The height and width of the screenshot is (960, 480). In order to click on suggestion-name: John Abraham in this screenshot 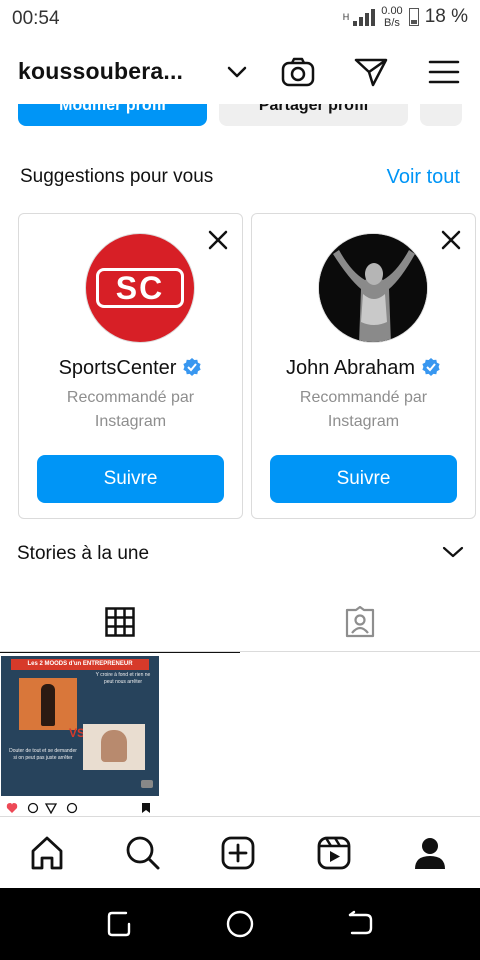, I will do `click(363, 370)`.